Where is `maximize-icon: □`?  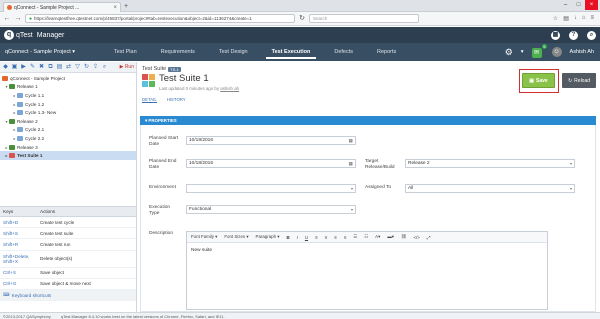 maximize-icon: □ is located at coordinates (578, 5).